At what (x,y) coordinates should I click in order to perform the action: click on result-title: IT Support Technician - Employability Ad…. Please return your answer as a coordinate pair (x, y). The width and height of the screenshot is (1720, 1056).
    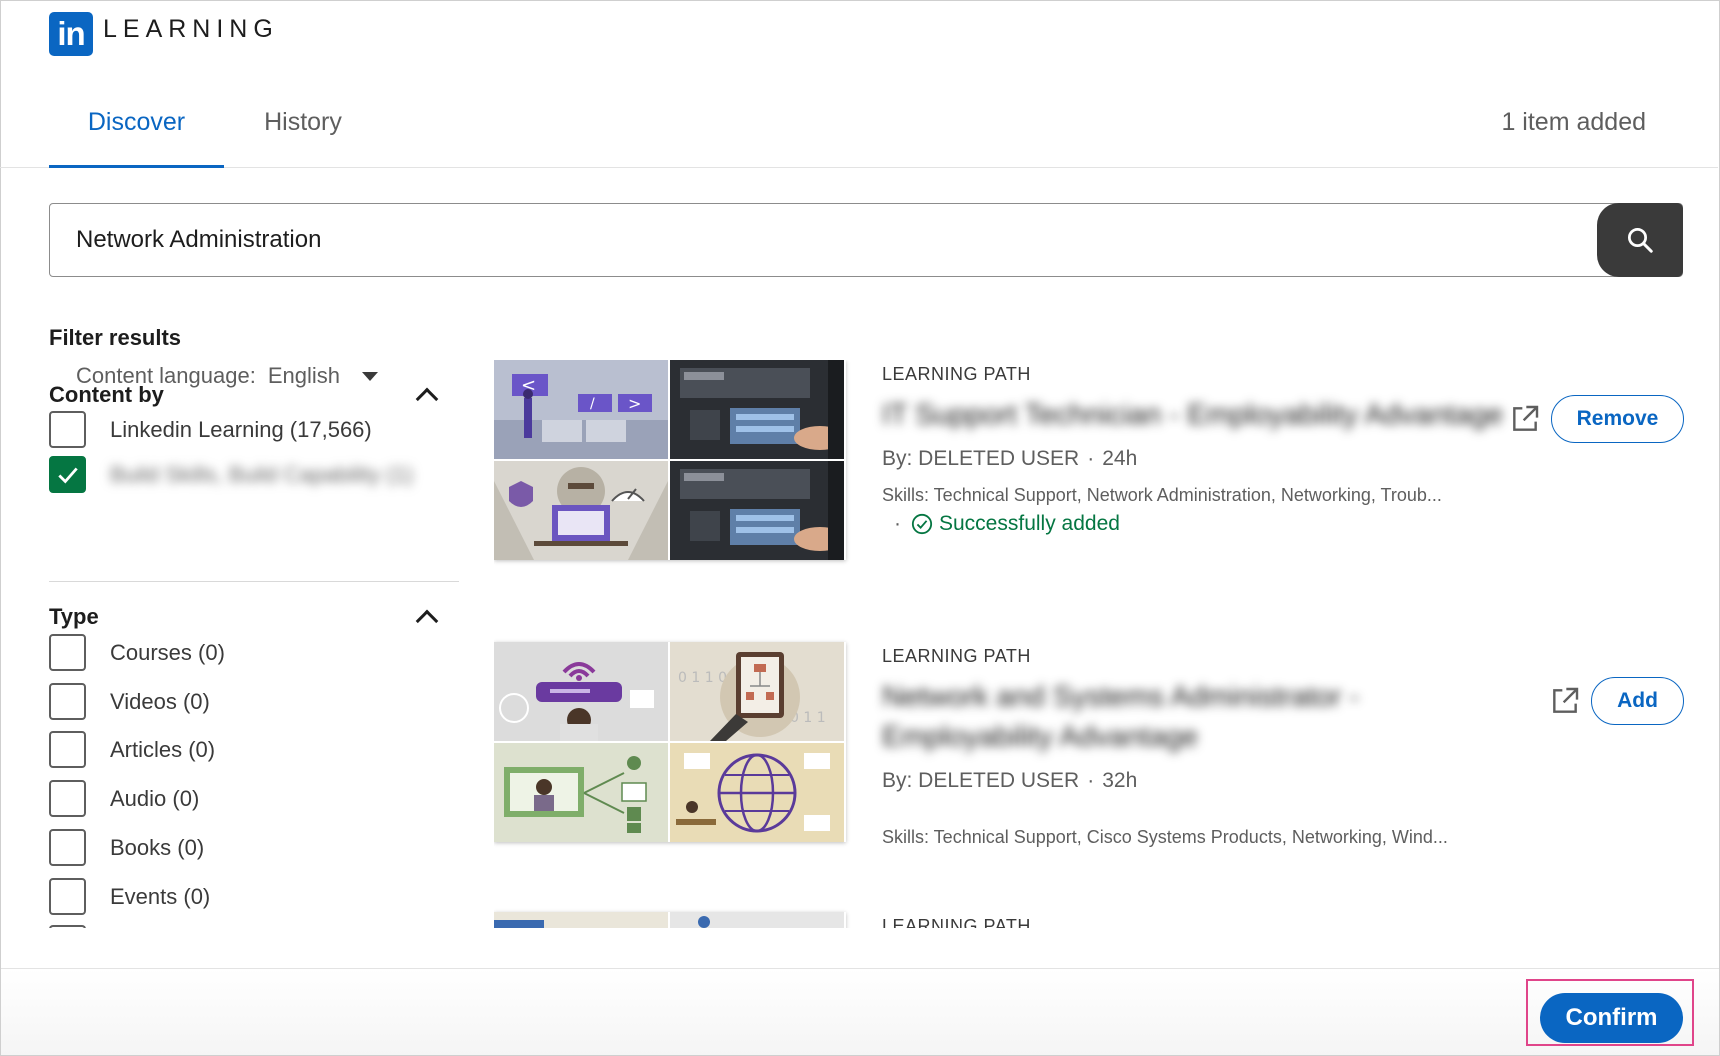
    Looking at the image, I should click on (1202, 415).